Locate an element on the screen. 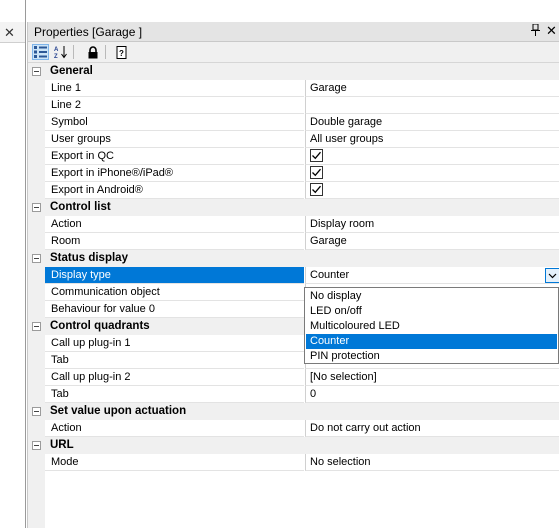 This screenshot has height=528, width=559. property-row-actuation-action: Action Do not carry out action is located at coordinates (293, 428).